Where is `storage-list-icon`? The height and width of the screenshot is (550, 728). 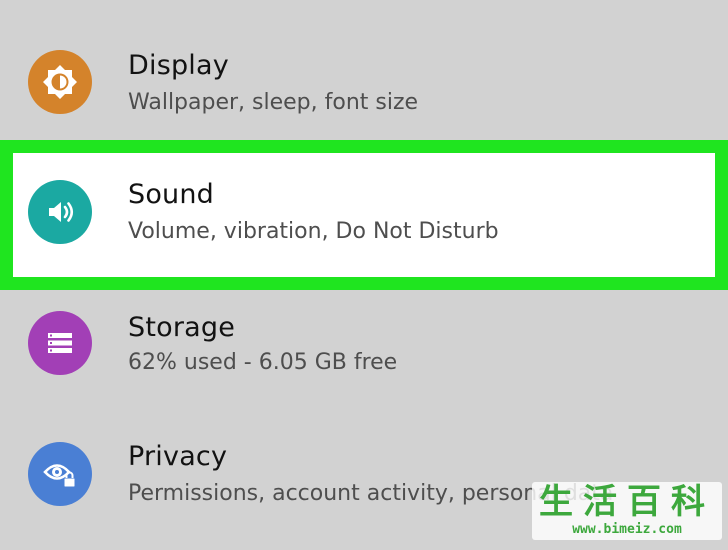 storage-list-icon is located at coordinates (60, 343).